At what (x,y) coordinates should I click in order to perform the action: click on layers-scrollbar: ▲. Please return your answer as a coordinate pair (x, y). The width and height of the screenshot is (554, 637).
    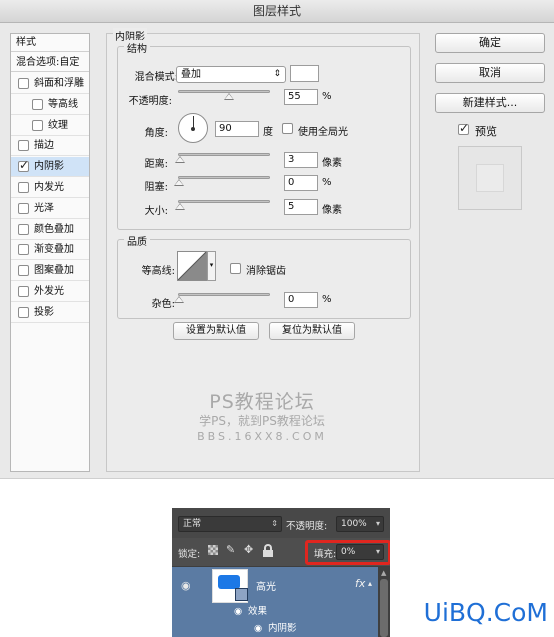
    Looking at the image, I should click on (384, 602).